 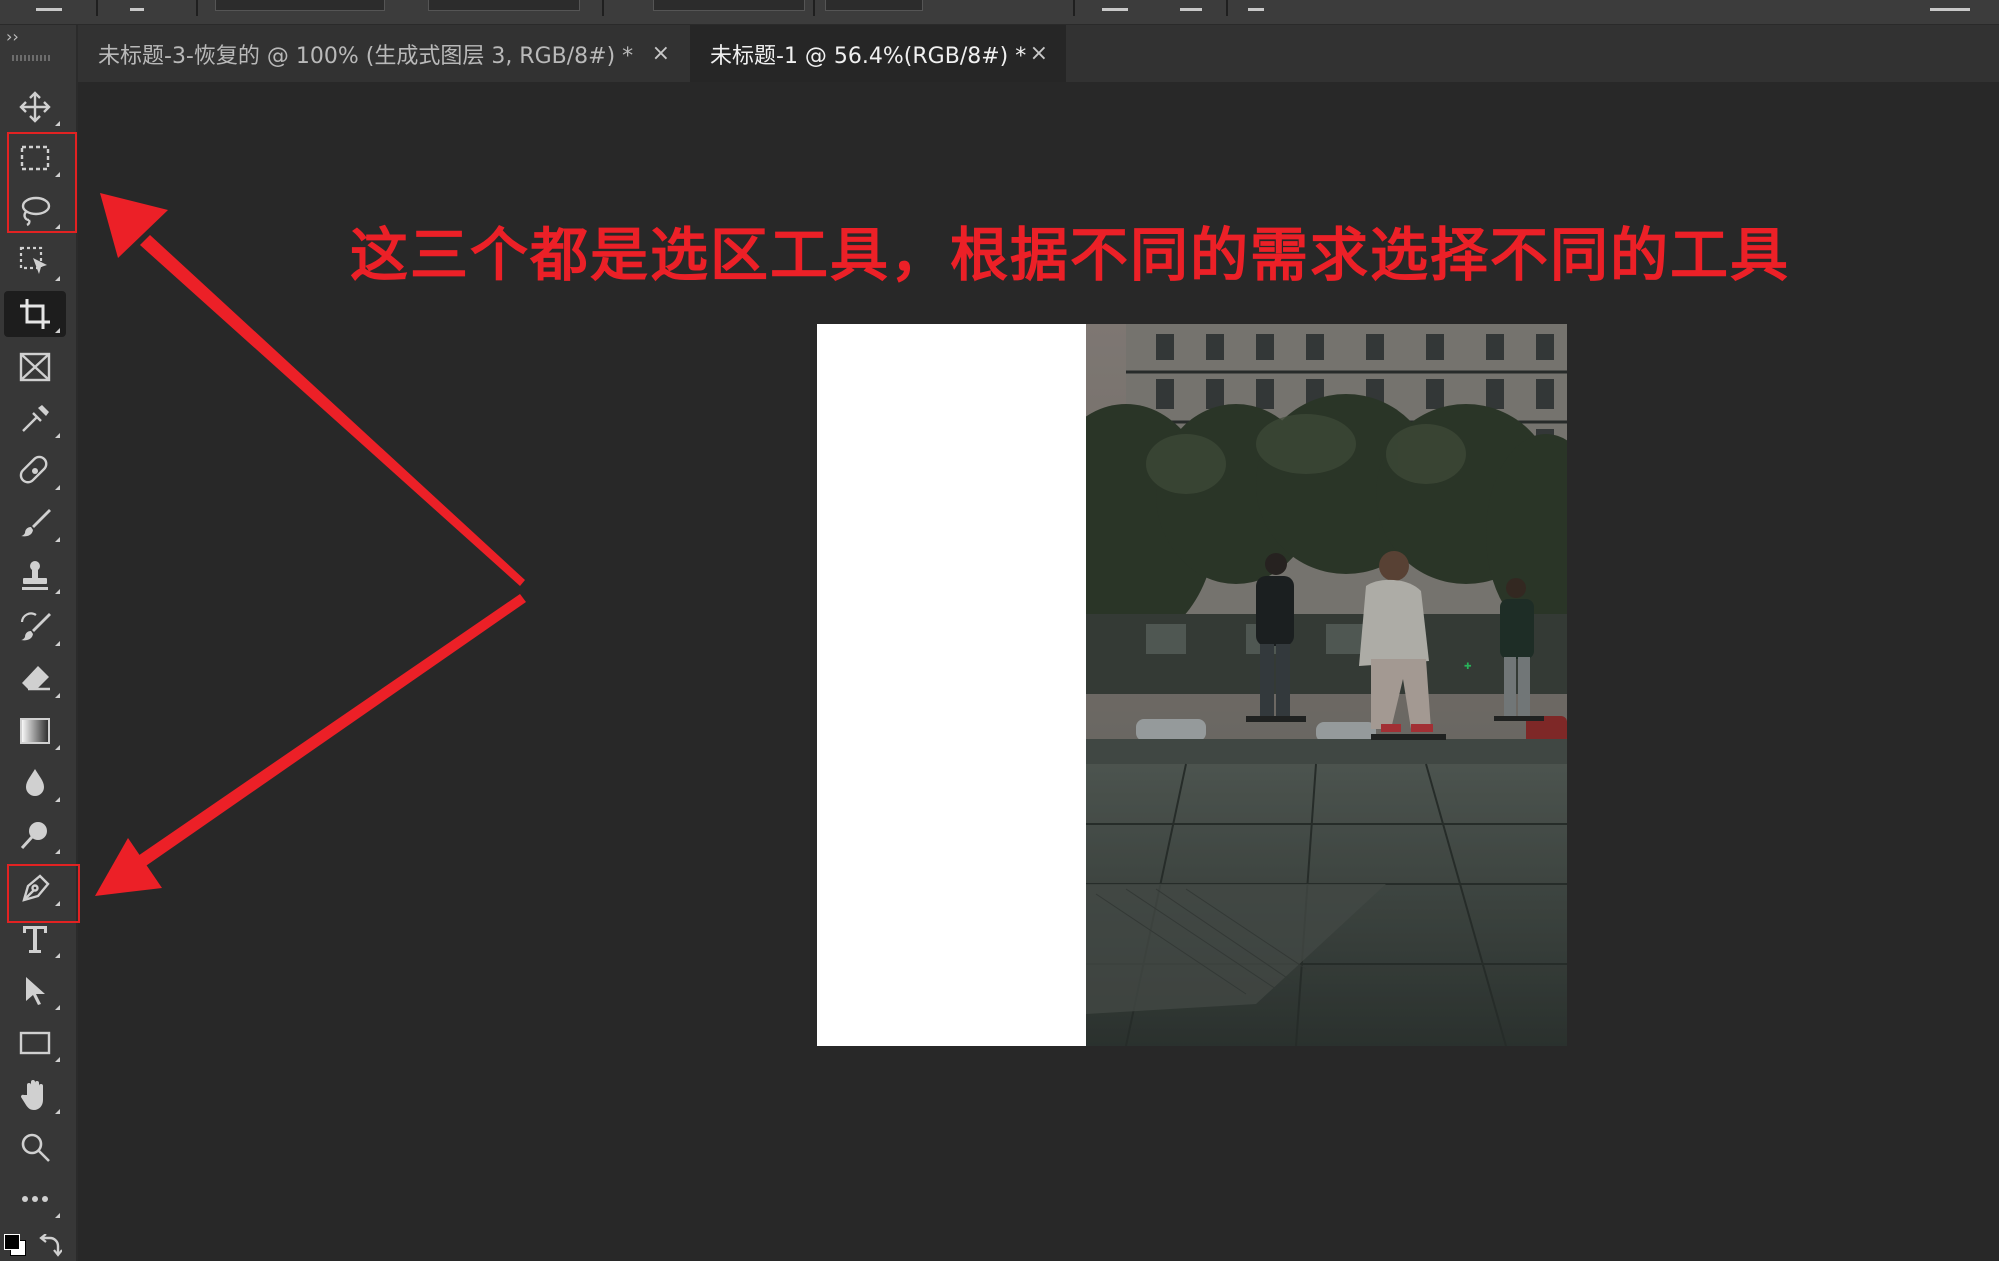 I want to click on move-icon, so click(x=35, y=107).